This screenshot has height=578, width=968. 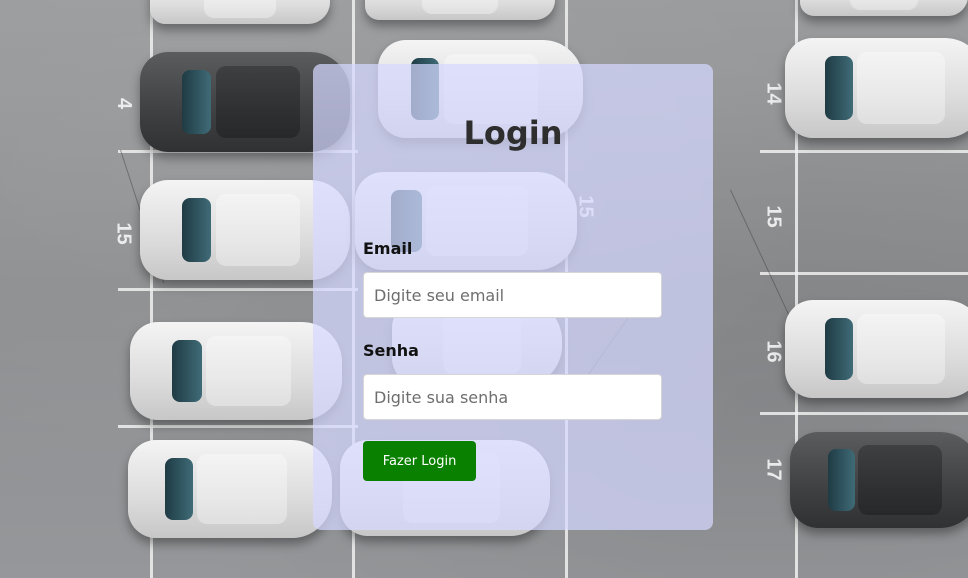 What do you see at coordinates (512, 397) in the screenshot?
I see `password-field` at bounding box center [512, 397].